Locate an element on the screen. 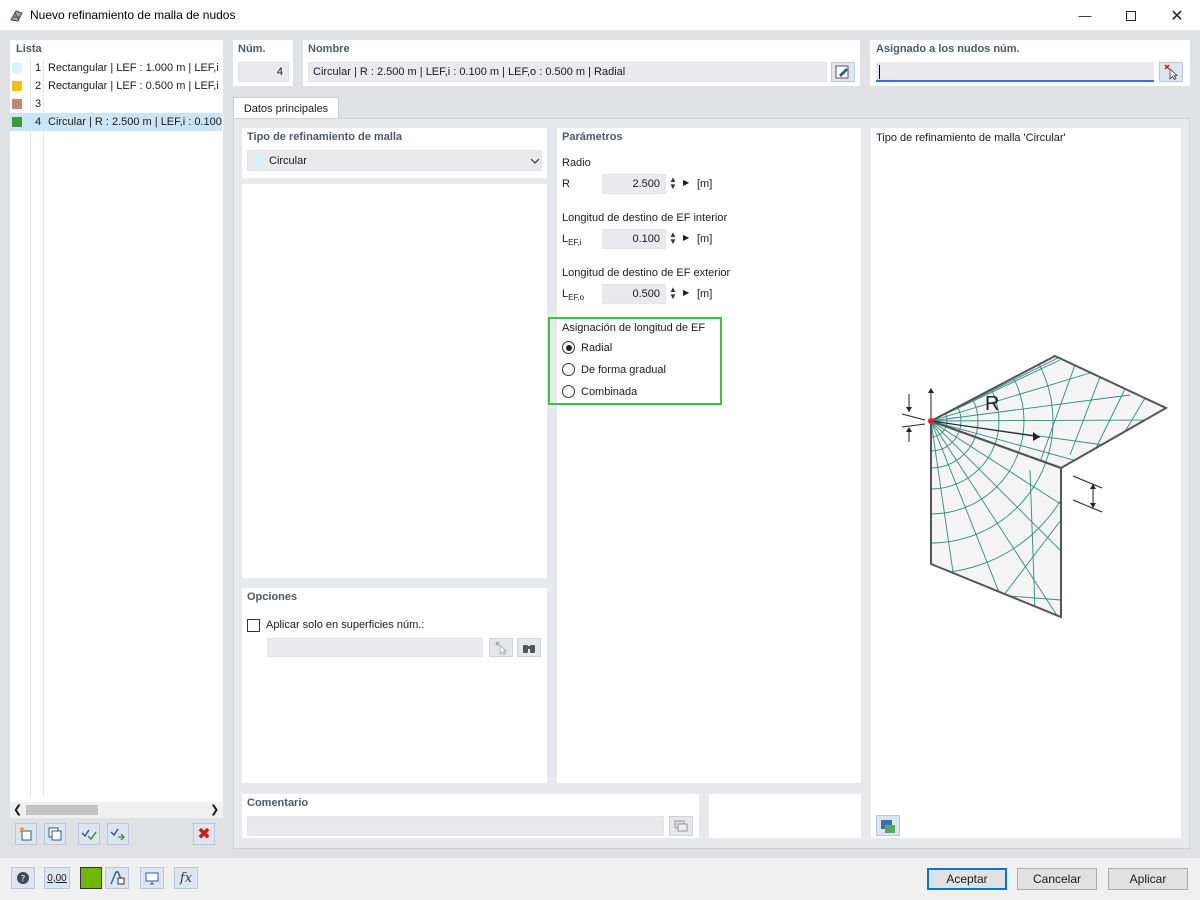 This screenshot has width=1200, height=900. tree-line is located at coordinates (30, 428).